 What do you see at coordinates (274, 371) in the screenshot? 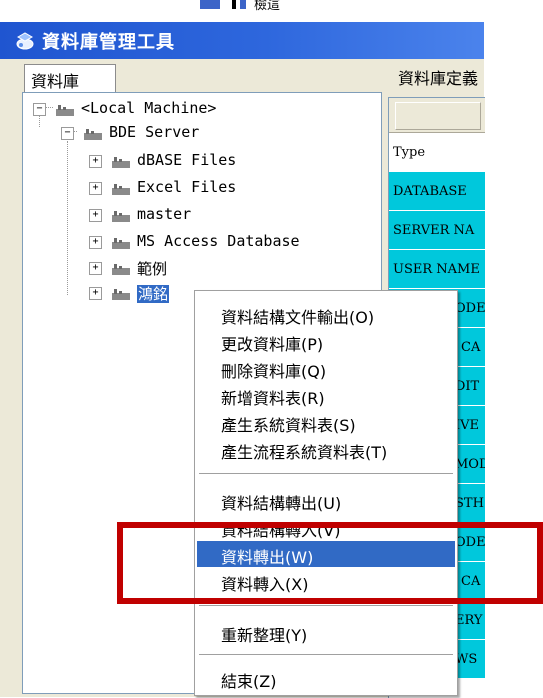
I see `menu-item-label: 刪除資料庫(Q)` at bounding box center [274, 371].